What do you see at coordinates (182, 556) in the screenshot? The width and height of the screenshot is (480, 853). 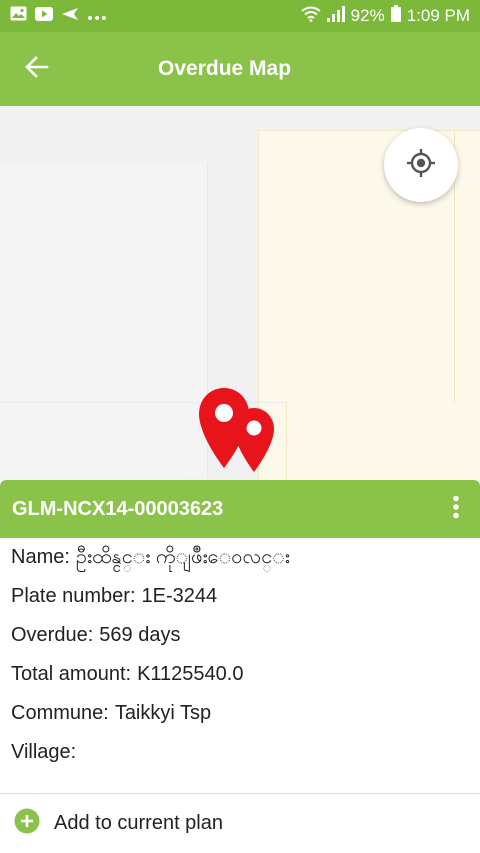 I see `info-value: ဦးထိန္ငင္း ကိုျဖိဳးေဝလင္း` at bounding box center [182, 556].